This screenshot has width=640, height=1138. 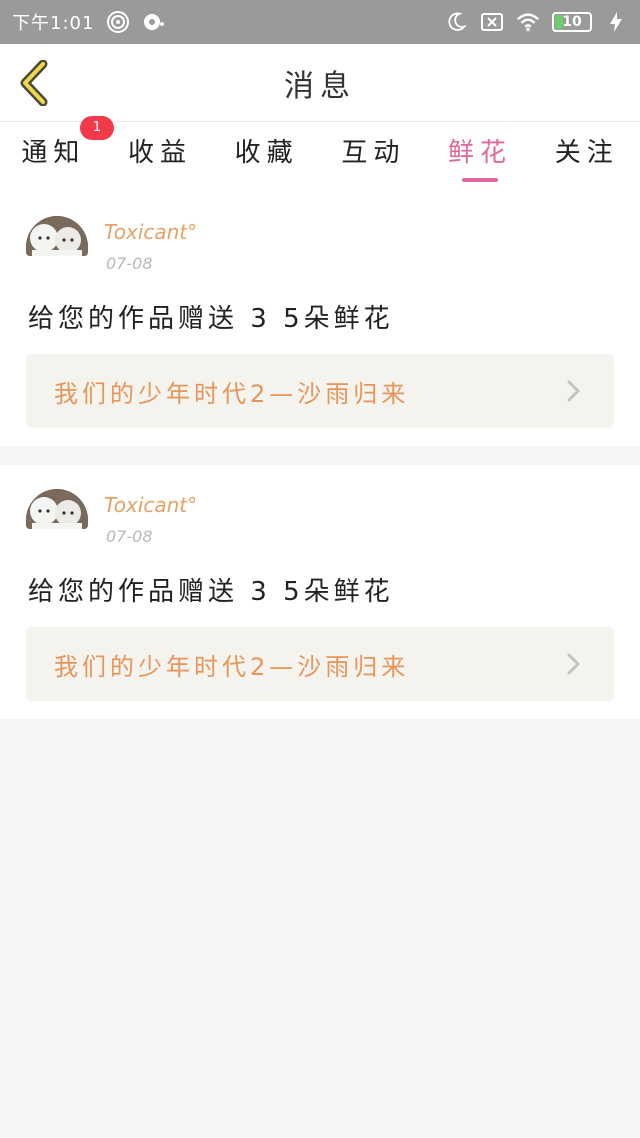 I want to click on tab-interactions: 互动, so click(x=373, y=157).